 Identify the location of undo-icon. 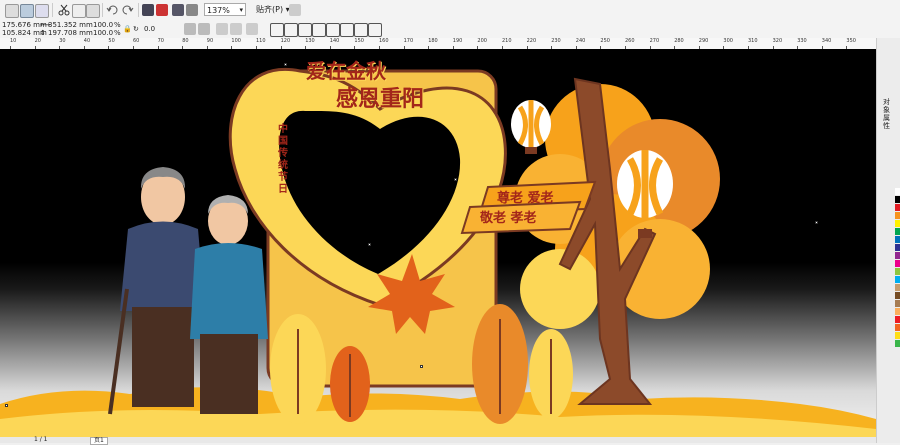
(112, 10).